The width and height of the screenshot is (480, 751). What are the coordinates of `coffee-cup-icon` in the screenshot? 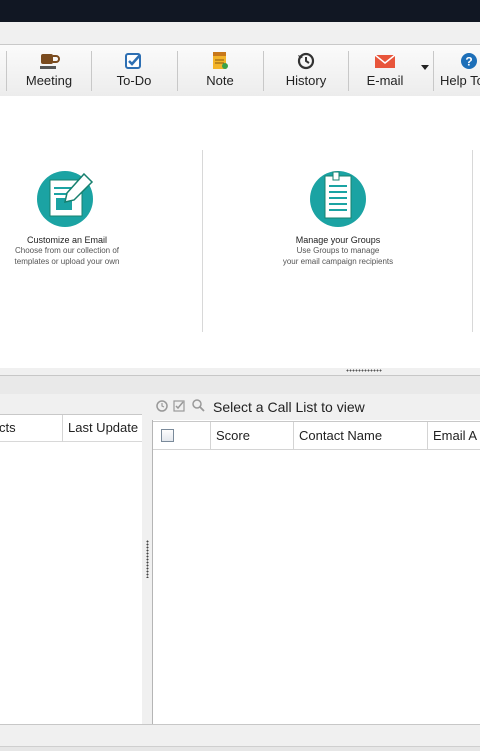 It's located at (50, 61).